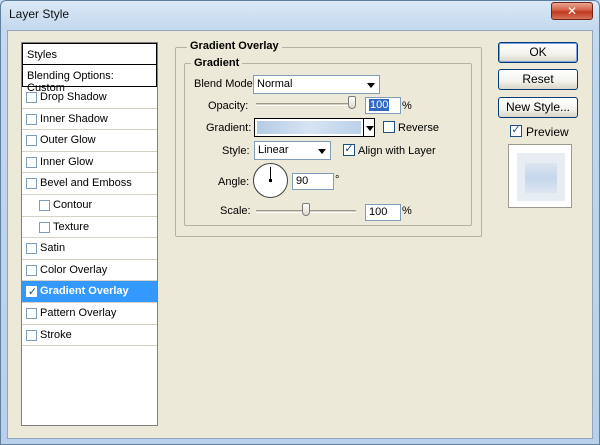 This screenshot has height=445, width=600. Describe the element at coordinates (369, 127) in the screenshot. I see `gradient-picker-arrow` at that location.